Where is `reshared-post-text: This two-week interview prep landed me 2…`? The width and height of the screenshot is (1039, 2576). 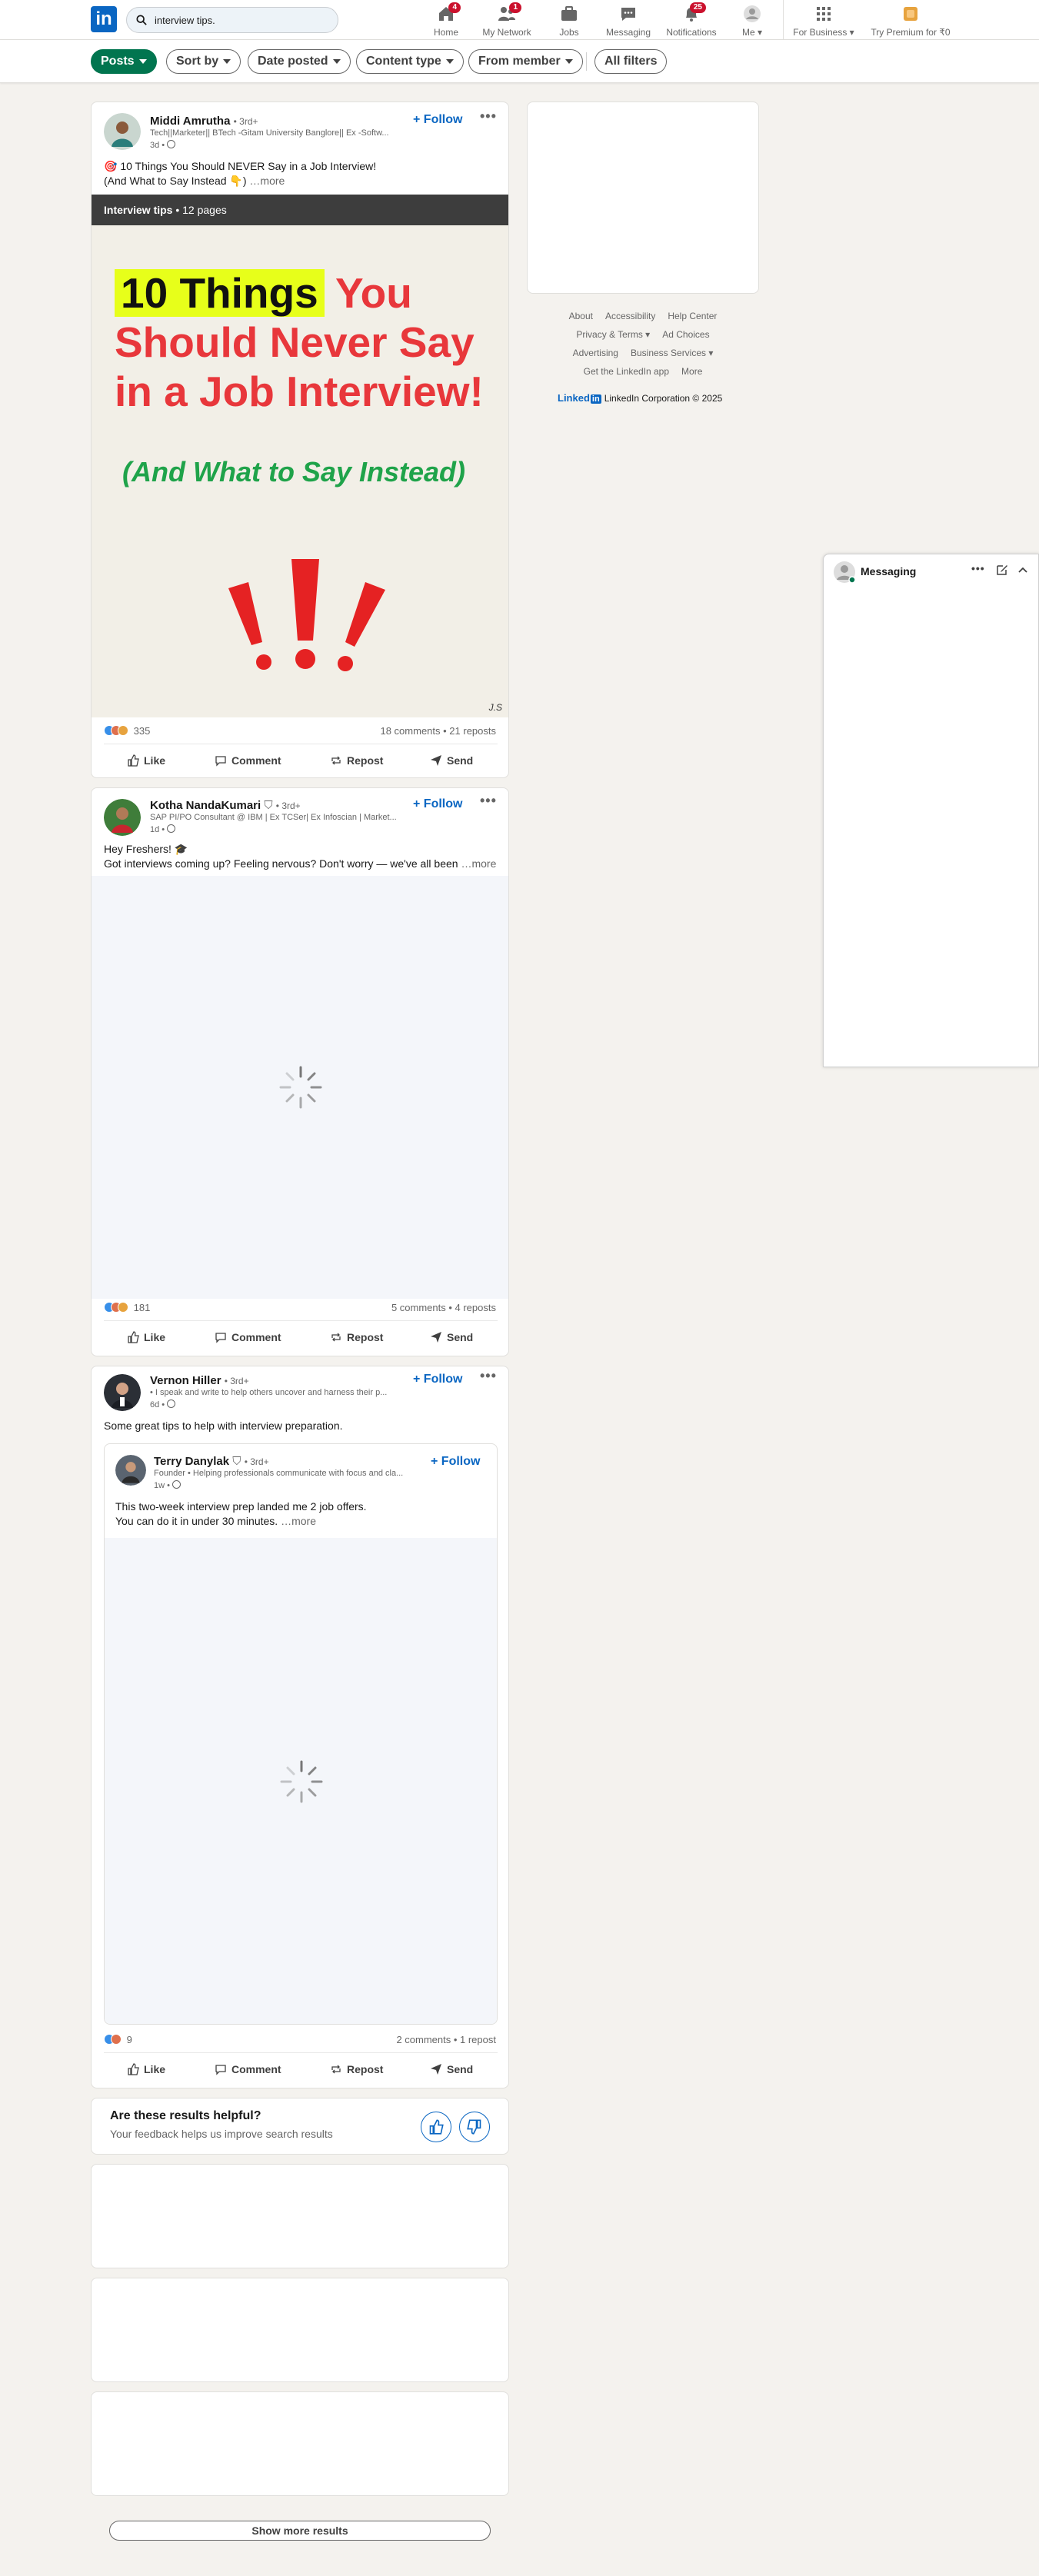
reshared-post-text: This two-week interview prep landed me 2… is located at coordinates (241, 1513).